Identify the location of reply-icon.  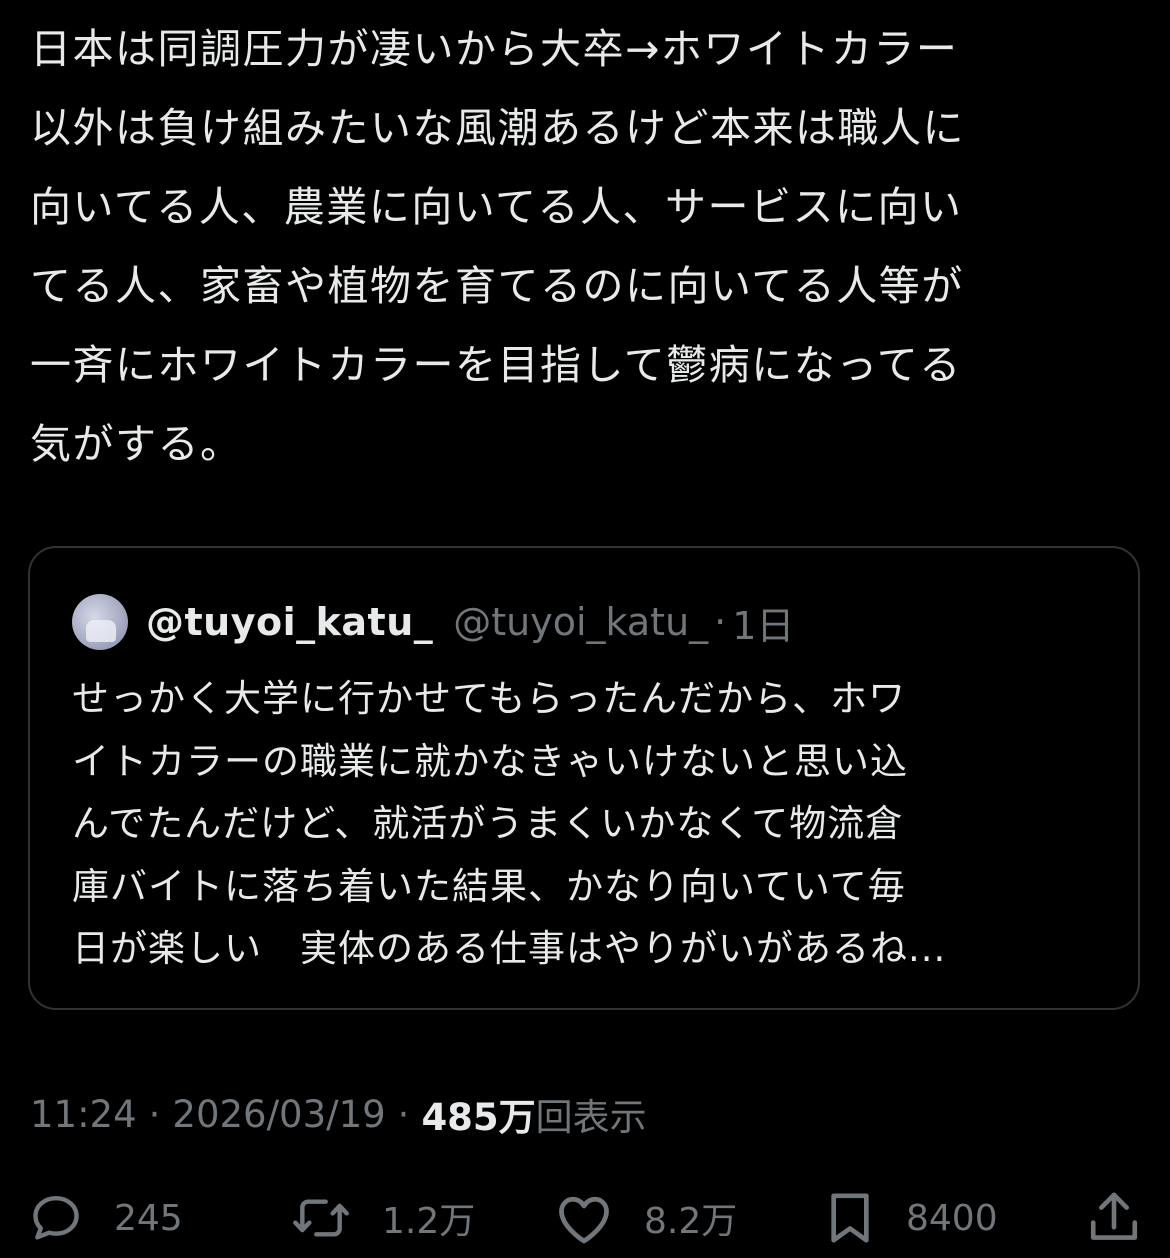
(56, 1218).